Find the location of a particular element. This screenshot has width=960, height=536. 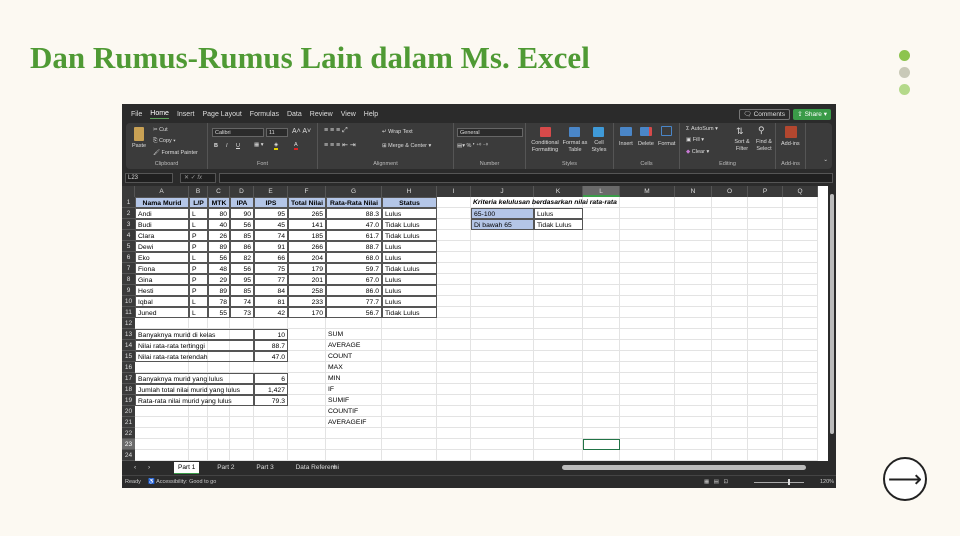

row-header-3: 3 is located at coordinates (128, 224).